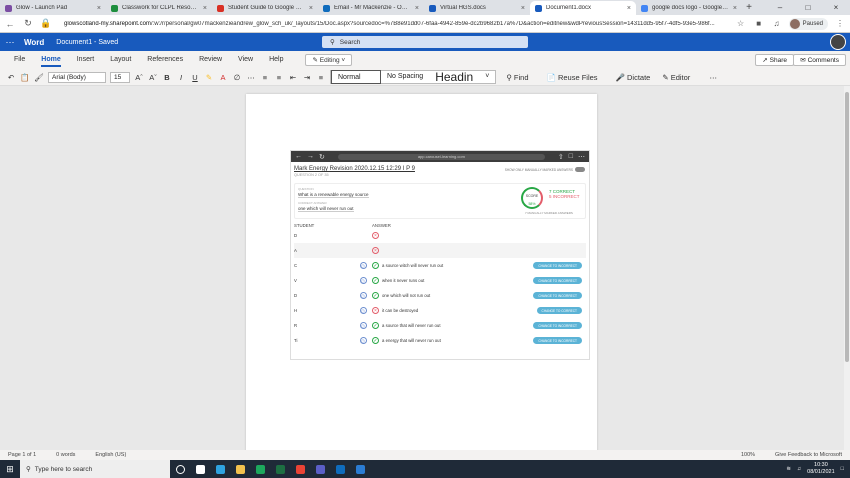  What do you see at coordinates (300, 469) in the screenshot?
I see `chrome-icon` at bounding box center [300, 469].